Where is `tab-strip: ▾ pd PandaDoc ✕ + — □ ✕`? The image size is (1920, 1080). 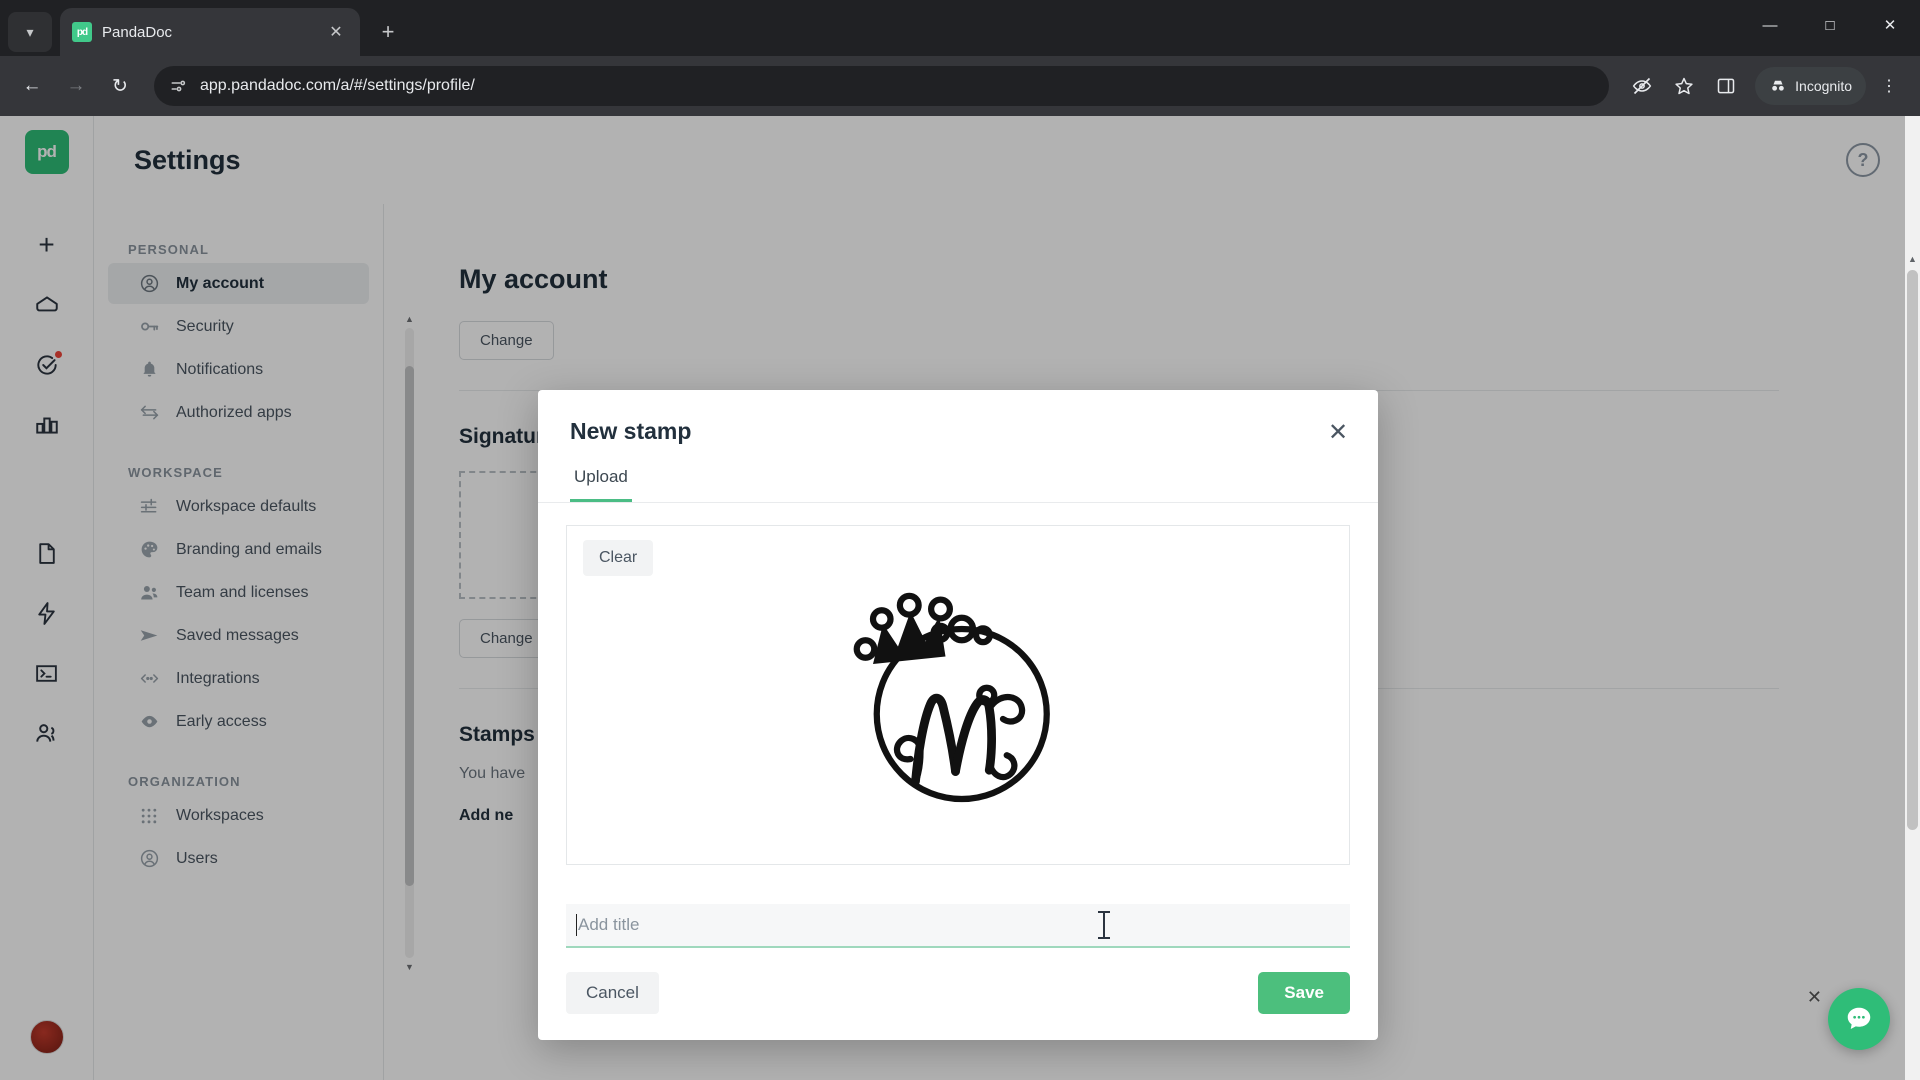 tab-strip: ▾ pd PandaDoc ✕ + — □ ✕ is located at coordinates (960, 28).